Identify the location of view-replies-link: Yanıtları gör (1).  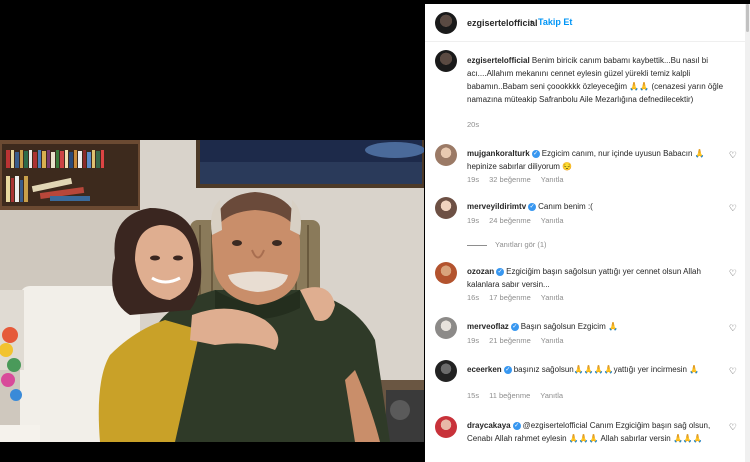
(507, 244).